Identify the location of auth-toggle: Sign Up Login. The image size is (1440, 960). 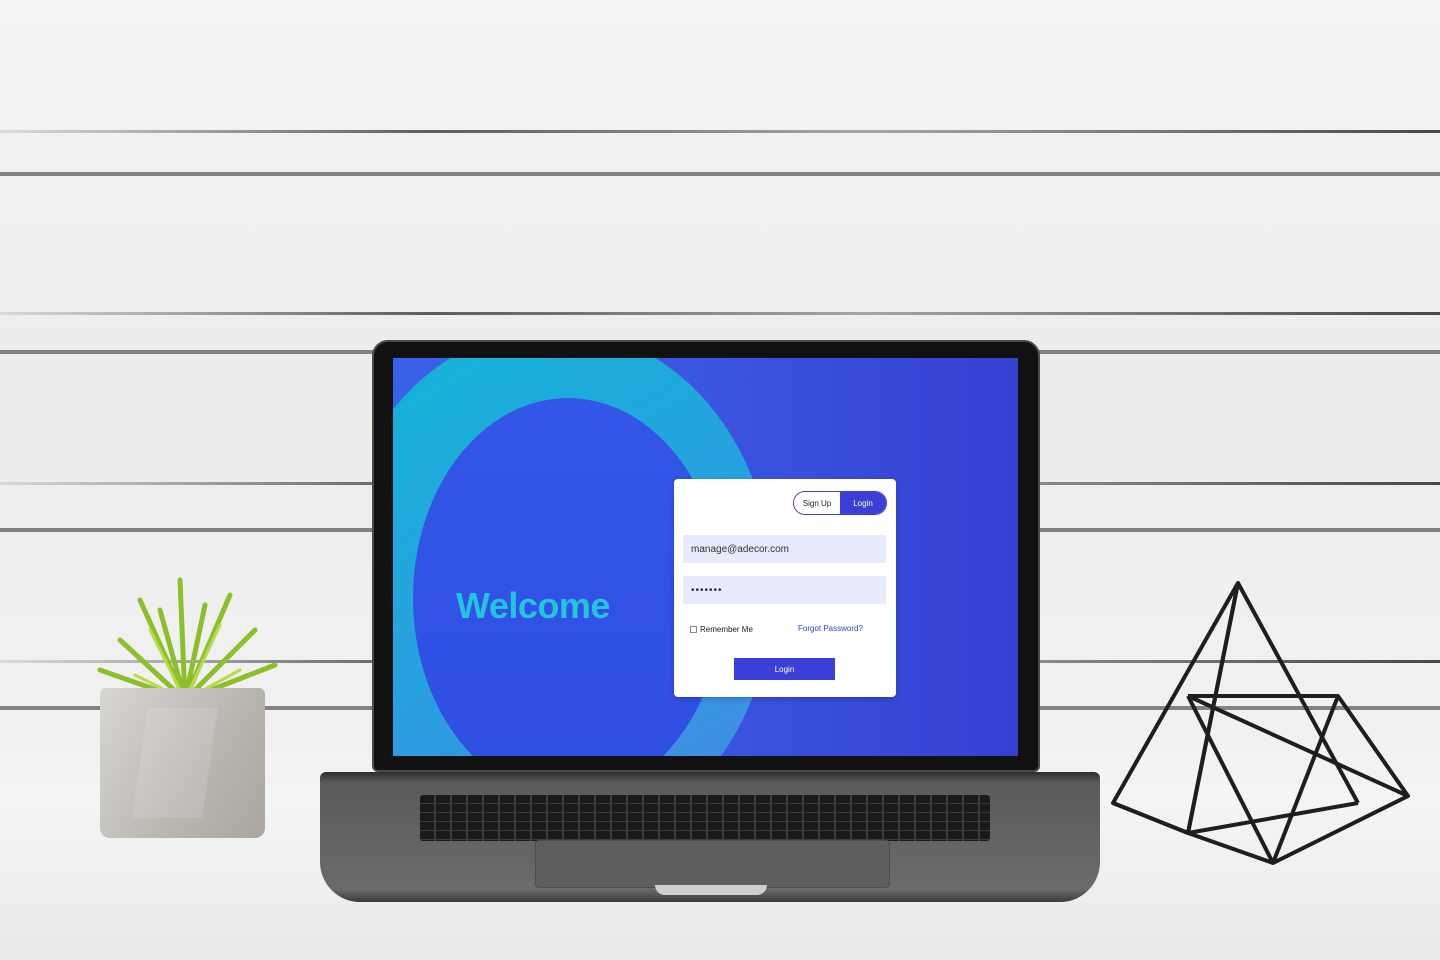
(840, 503).